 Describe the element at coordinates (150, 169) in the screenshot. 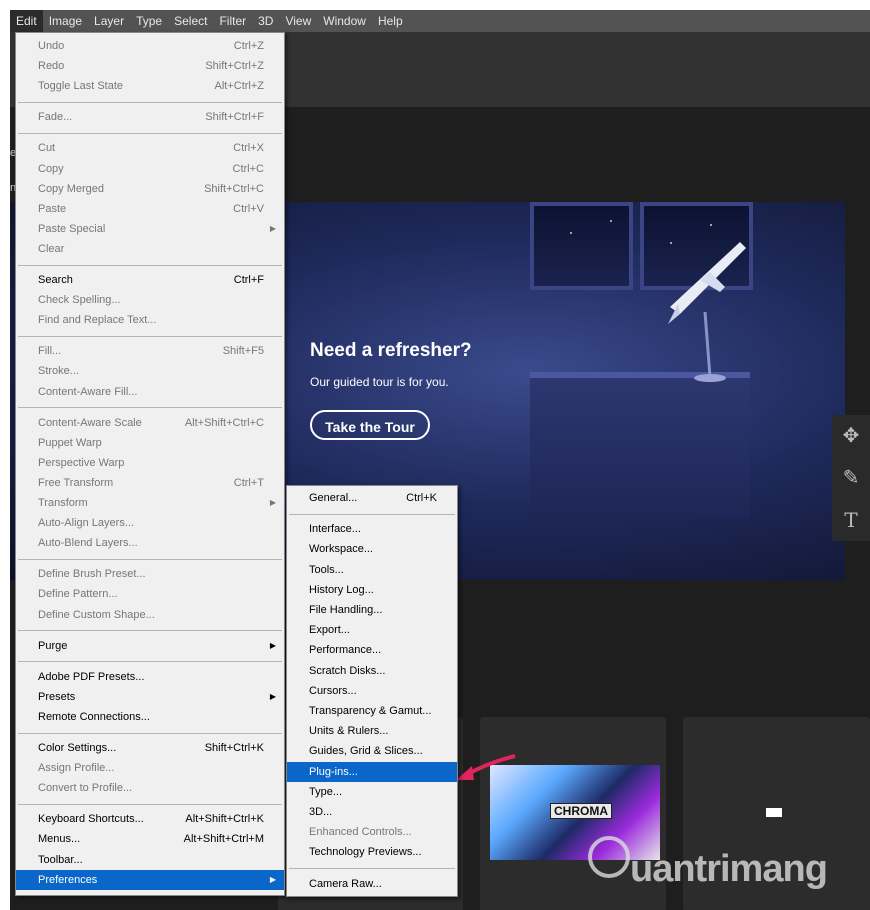

I see `menu-item-copy: Copy Ctrl+C` at that location.